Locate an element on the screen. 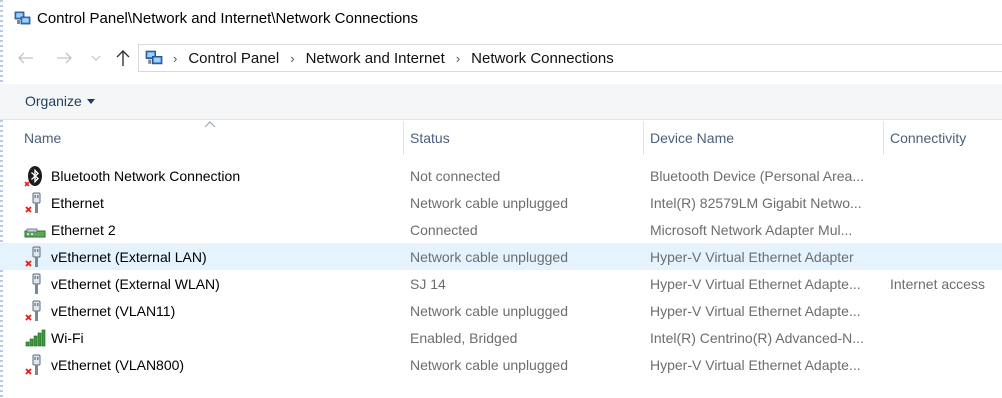 The width and height of the screenshot is (1002, 398). connection-name: Bluetooth Network Connection is located at coordinates (146, 175).